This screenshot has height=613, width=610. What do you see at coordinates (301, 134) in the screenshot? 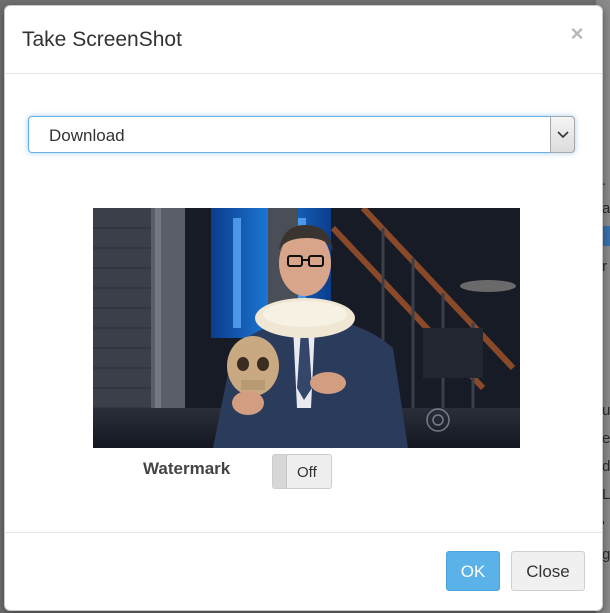
I see `format-select: Download` at bounding box center [301, 134].